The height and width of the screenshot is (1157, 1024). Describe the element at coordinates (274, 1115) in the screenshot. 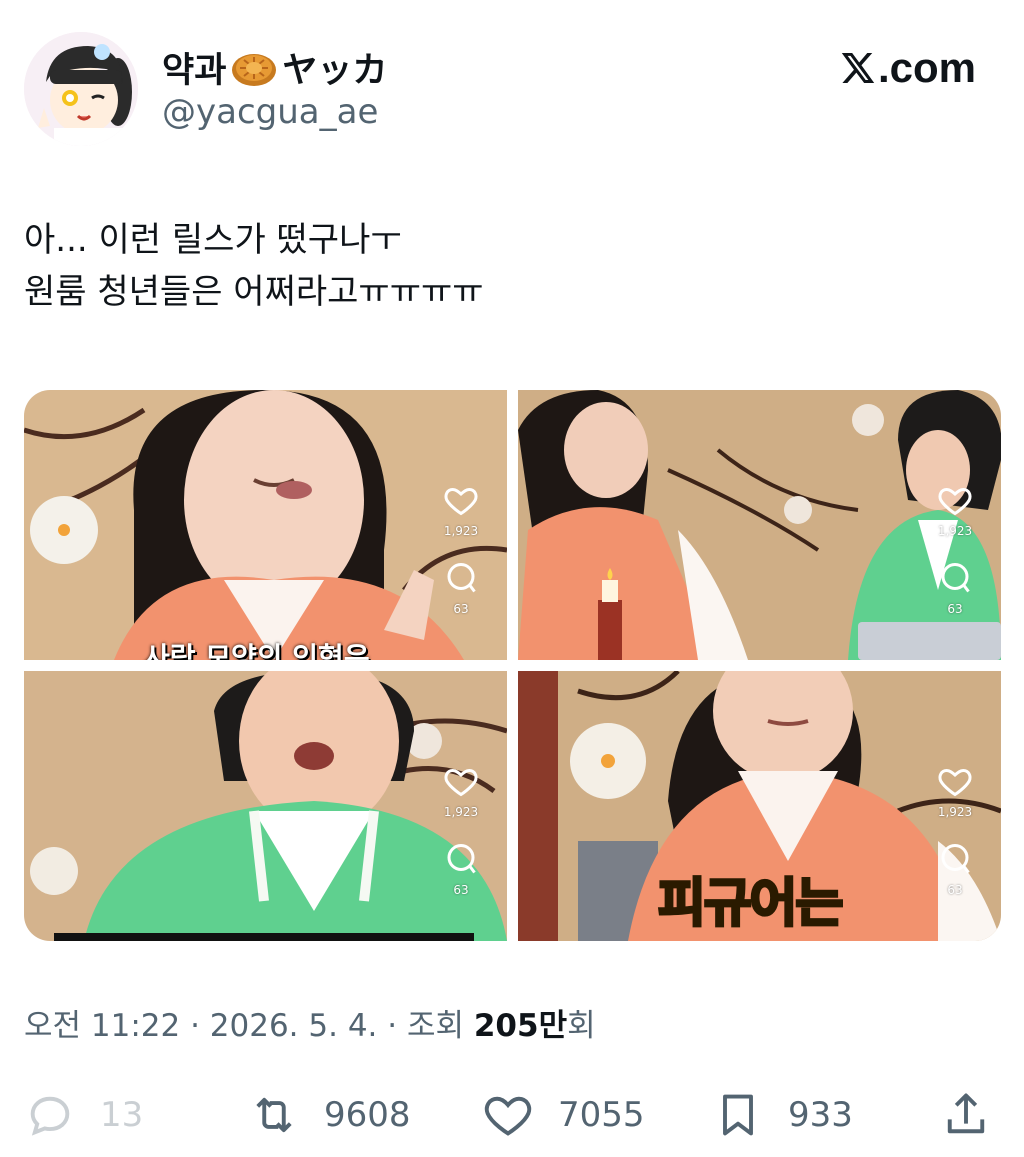

I see `retweet-icon` at that location.